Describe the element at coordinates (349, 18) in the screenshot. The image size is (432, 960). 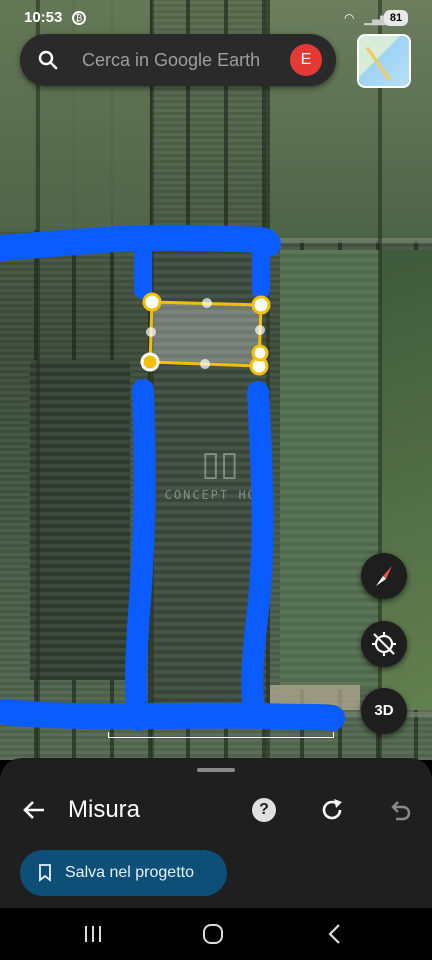
I see `wifi-icon: ◠` at that location.